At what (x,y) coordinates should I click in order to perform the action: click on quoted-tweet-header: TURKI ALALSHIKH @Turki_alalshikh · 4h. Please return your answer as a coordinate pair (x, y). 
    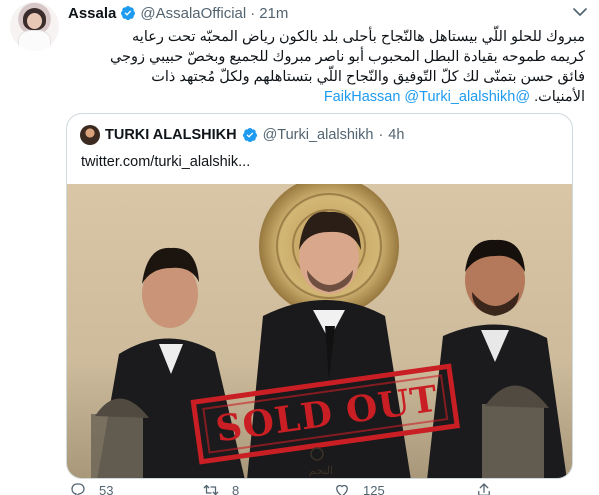
    Looking at the image, I should click on (242, 135).